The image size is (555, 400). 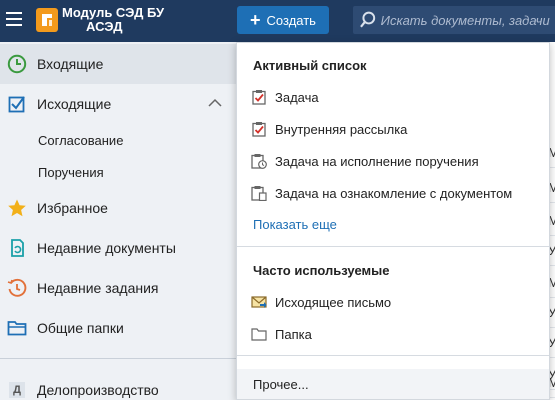 I want to click on search-icon, so click(x=368, y=19).